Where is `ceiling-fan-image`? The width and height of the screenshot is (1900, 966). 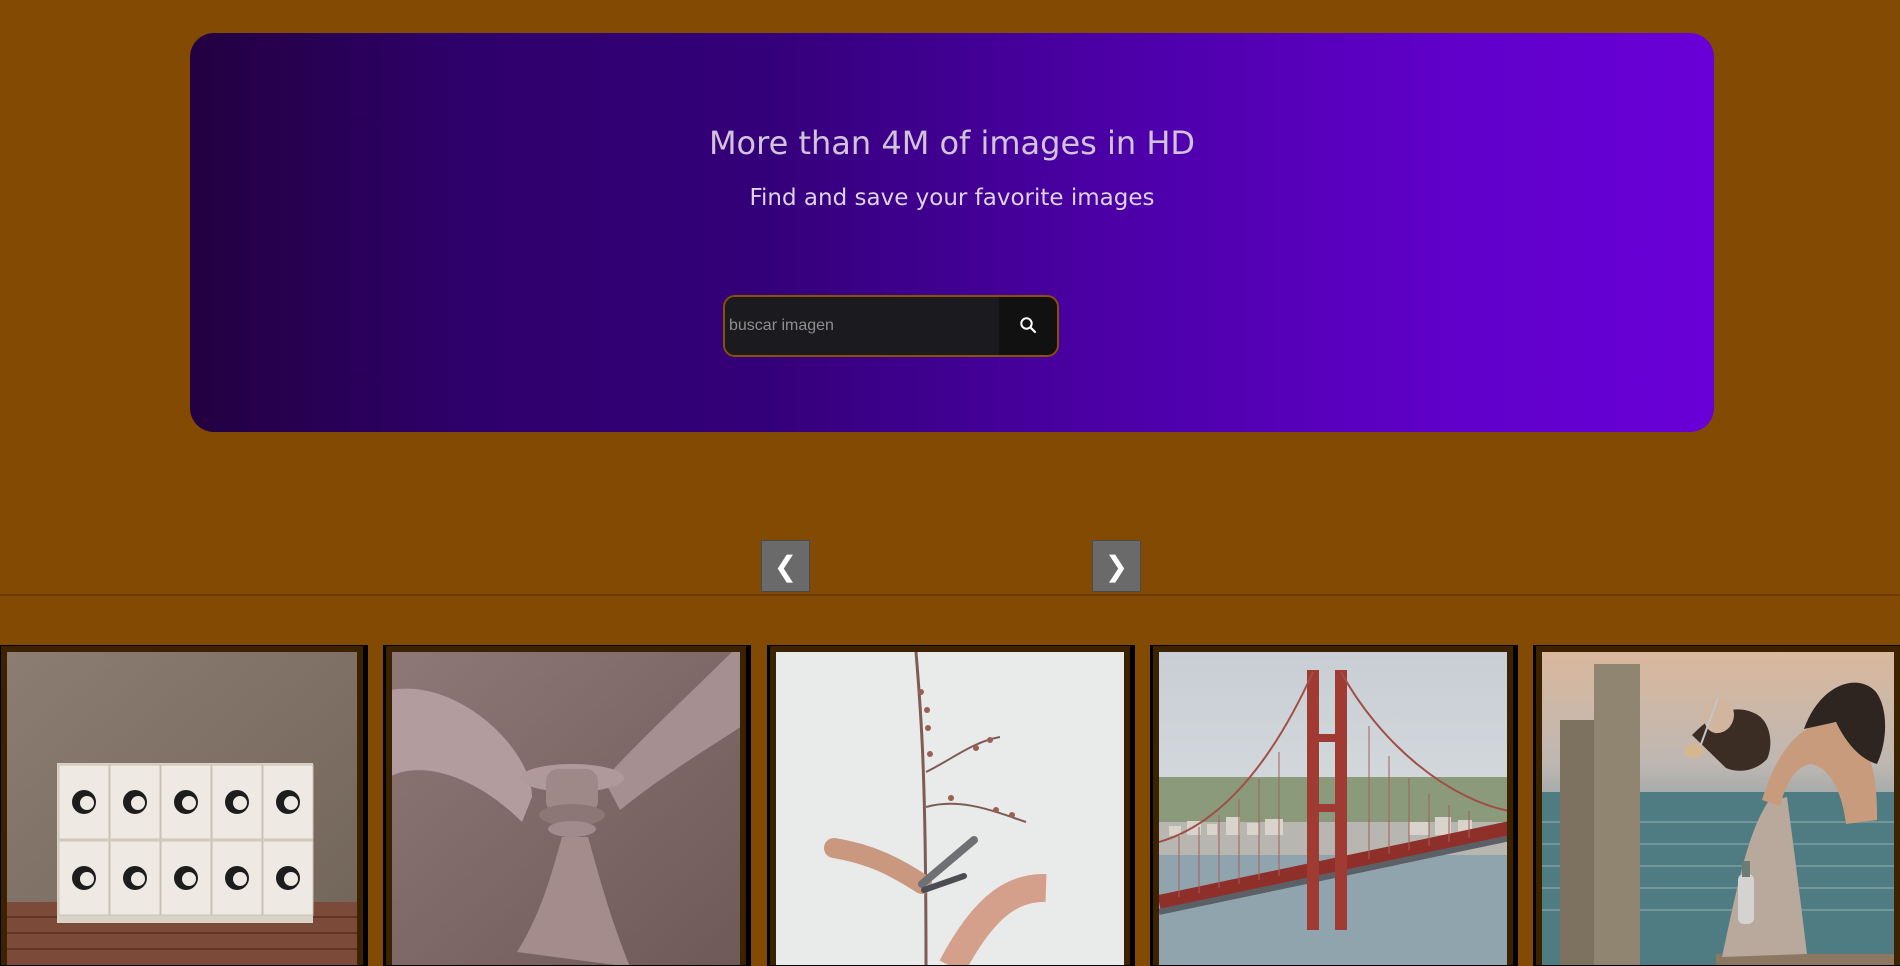
ceiling-fan-image is located at coordinates (566, 808).